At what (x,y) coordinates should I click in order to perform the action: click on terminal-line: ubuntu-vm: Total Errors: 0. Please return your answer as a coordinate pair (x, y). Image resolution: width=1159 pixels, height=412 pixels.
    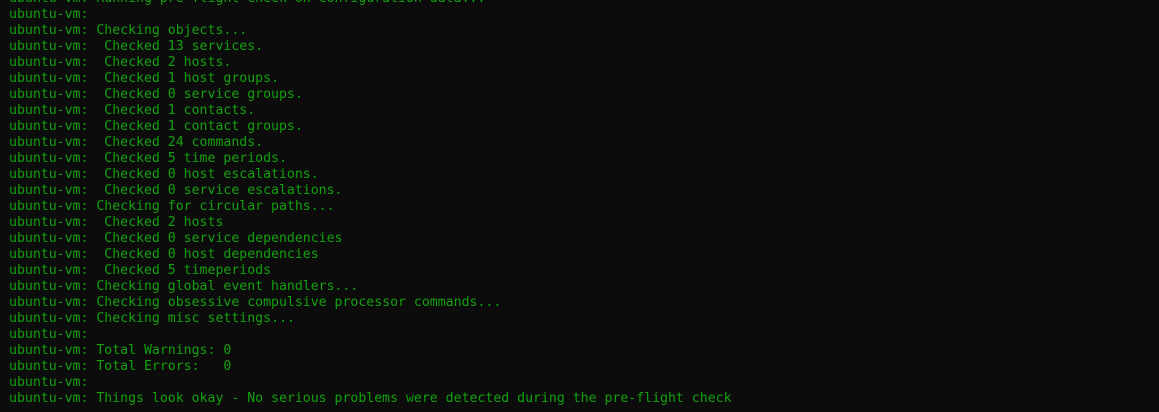
    Looking at the image, I should click on (581, 367).